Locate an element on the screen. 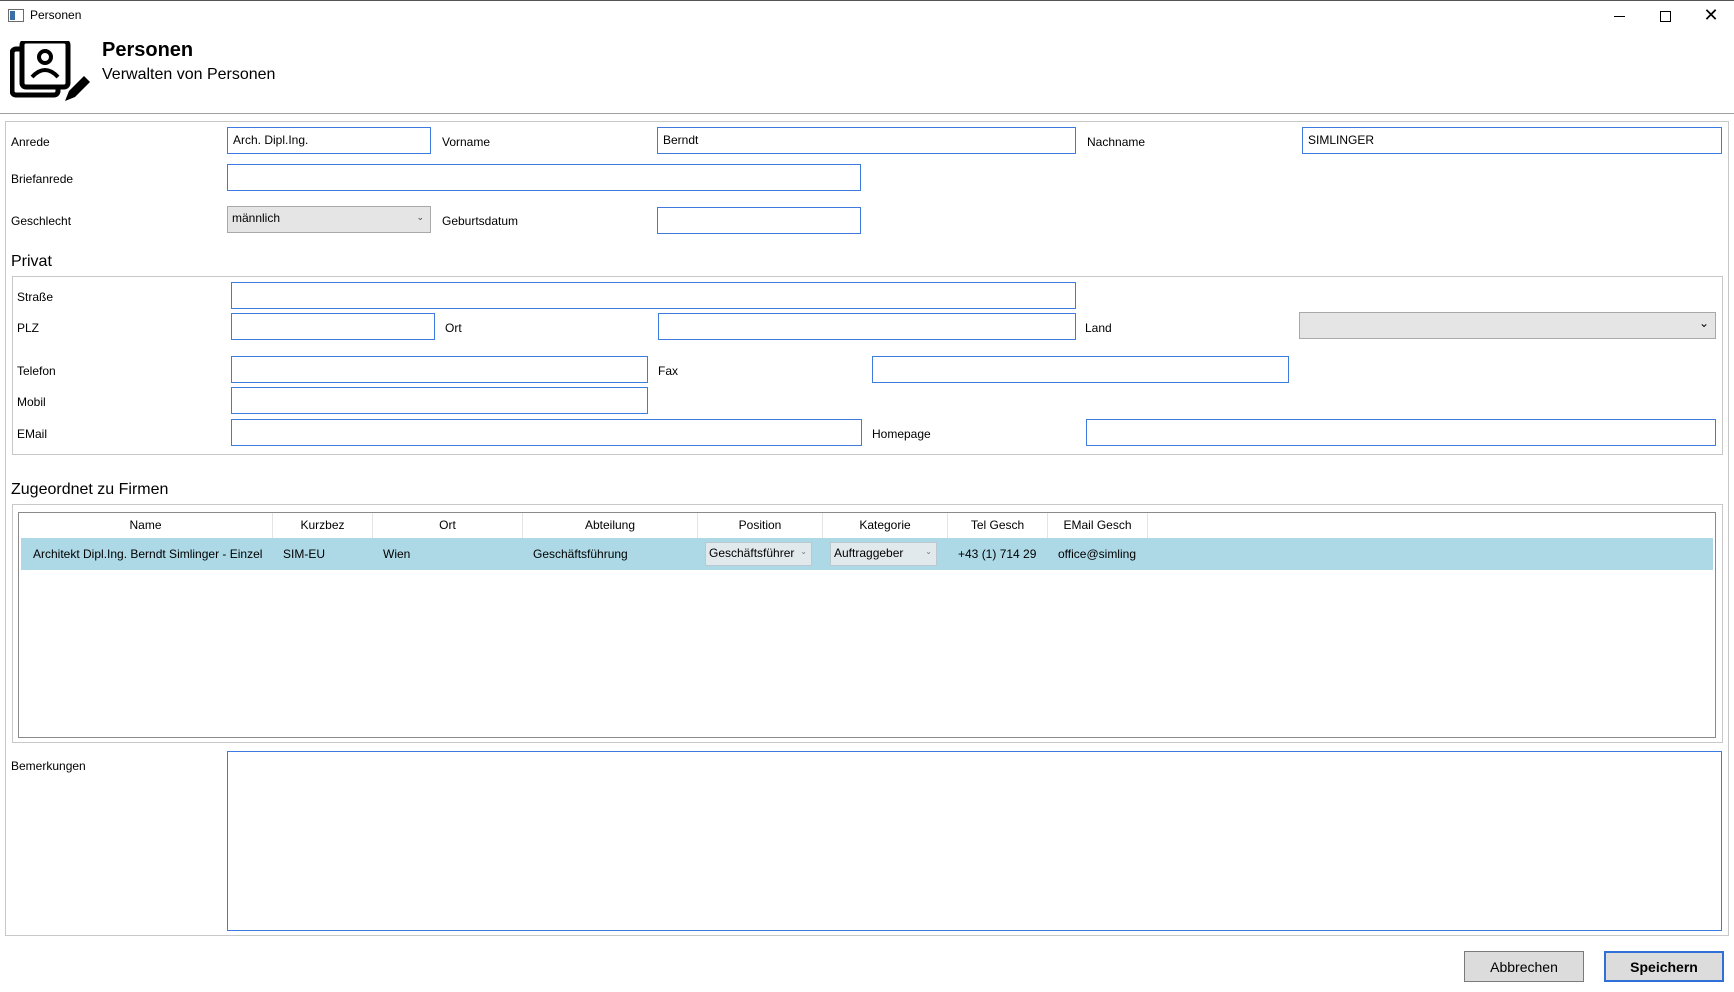 This screenshot has width=1734, height=992. header-divider is located at coordinates (867, 113).